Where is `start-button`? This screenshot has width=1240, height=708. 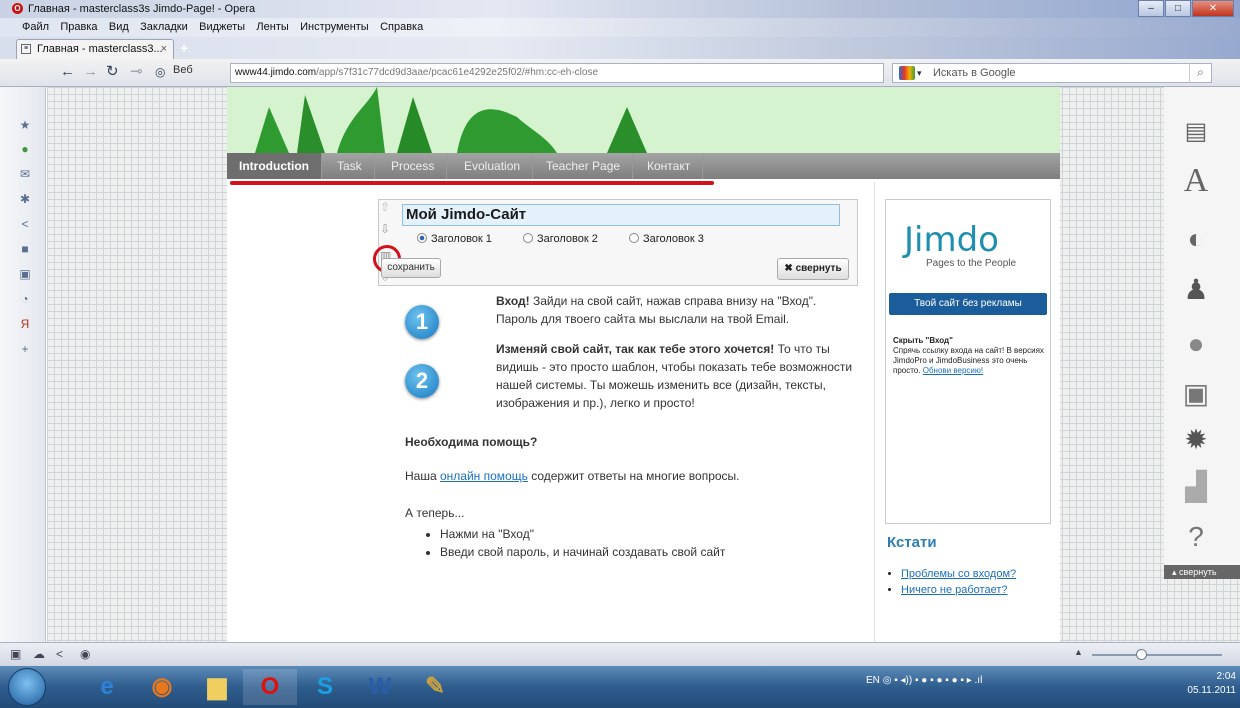
start-button is located at coordinates (27, 687).